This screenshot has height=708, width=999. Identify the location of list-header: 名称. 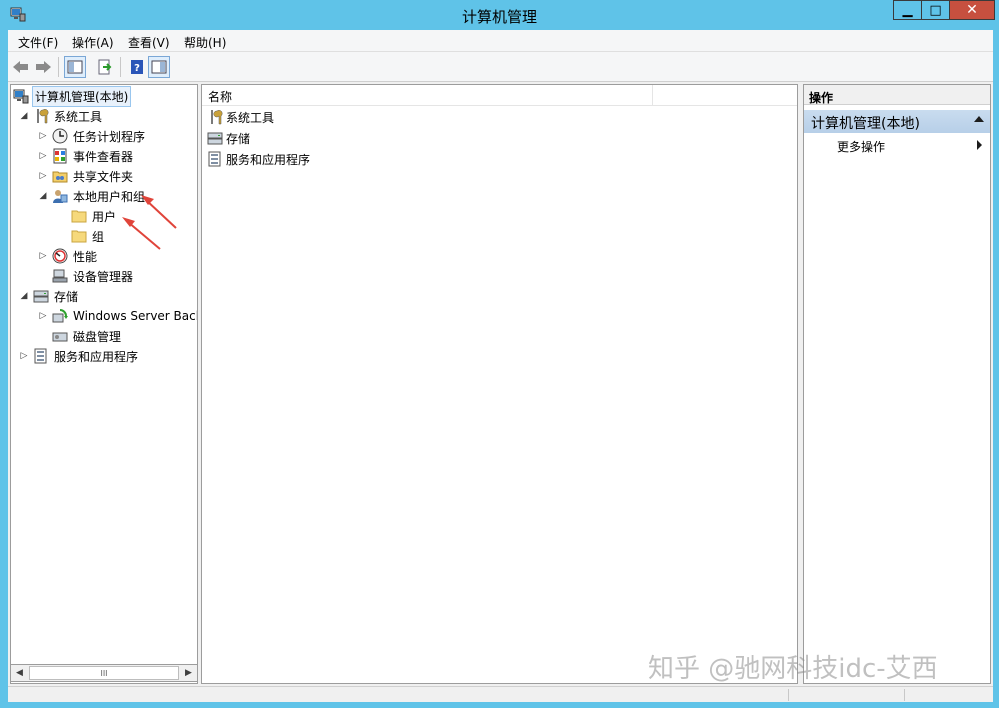
(499, 95).